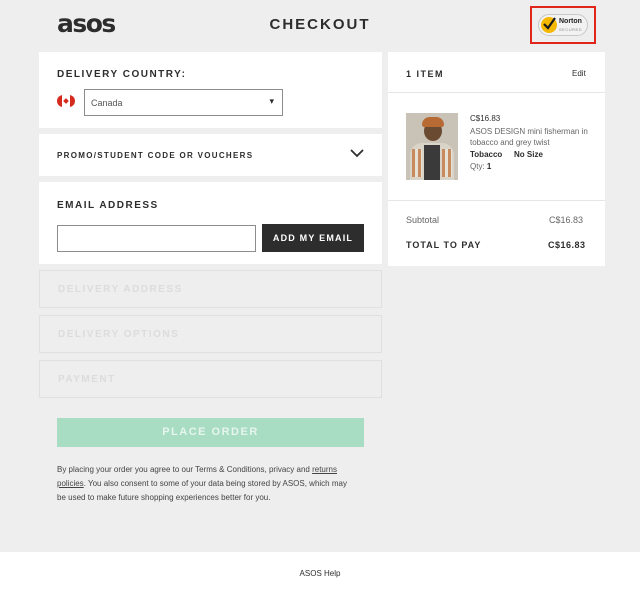 The height and width of the screenshot is (595, 640). What do you see at coordinates (444, 245) in the screenshot?
I see `total-label: TOTAL TO PAY` at bounding box center [444, 245].